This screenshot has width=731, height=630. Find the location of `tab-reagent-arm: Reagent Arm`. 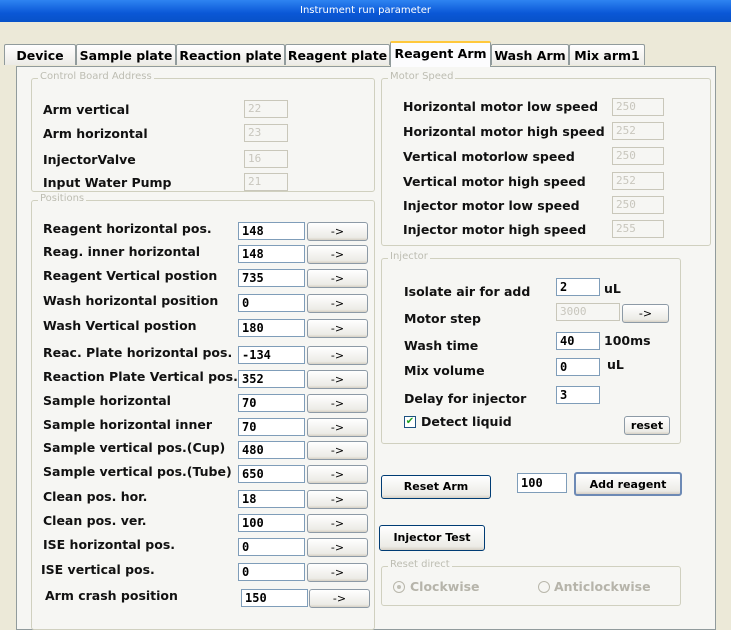

tab-reagent-arm: Reagent Arm is located at coordinates (440, 54).